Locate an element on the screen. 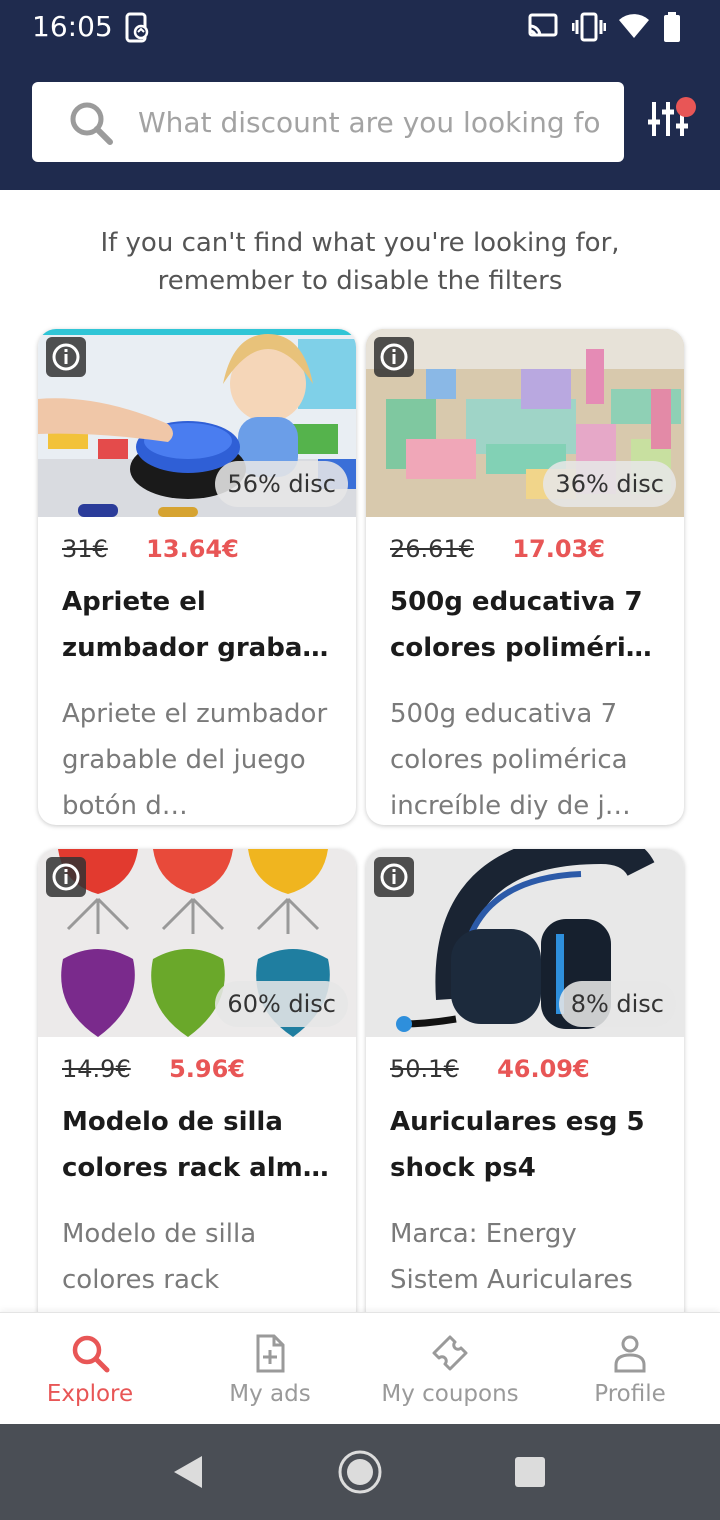  home-button is located at coordinates (360, 1474).